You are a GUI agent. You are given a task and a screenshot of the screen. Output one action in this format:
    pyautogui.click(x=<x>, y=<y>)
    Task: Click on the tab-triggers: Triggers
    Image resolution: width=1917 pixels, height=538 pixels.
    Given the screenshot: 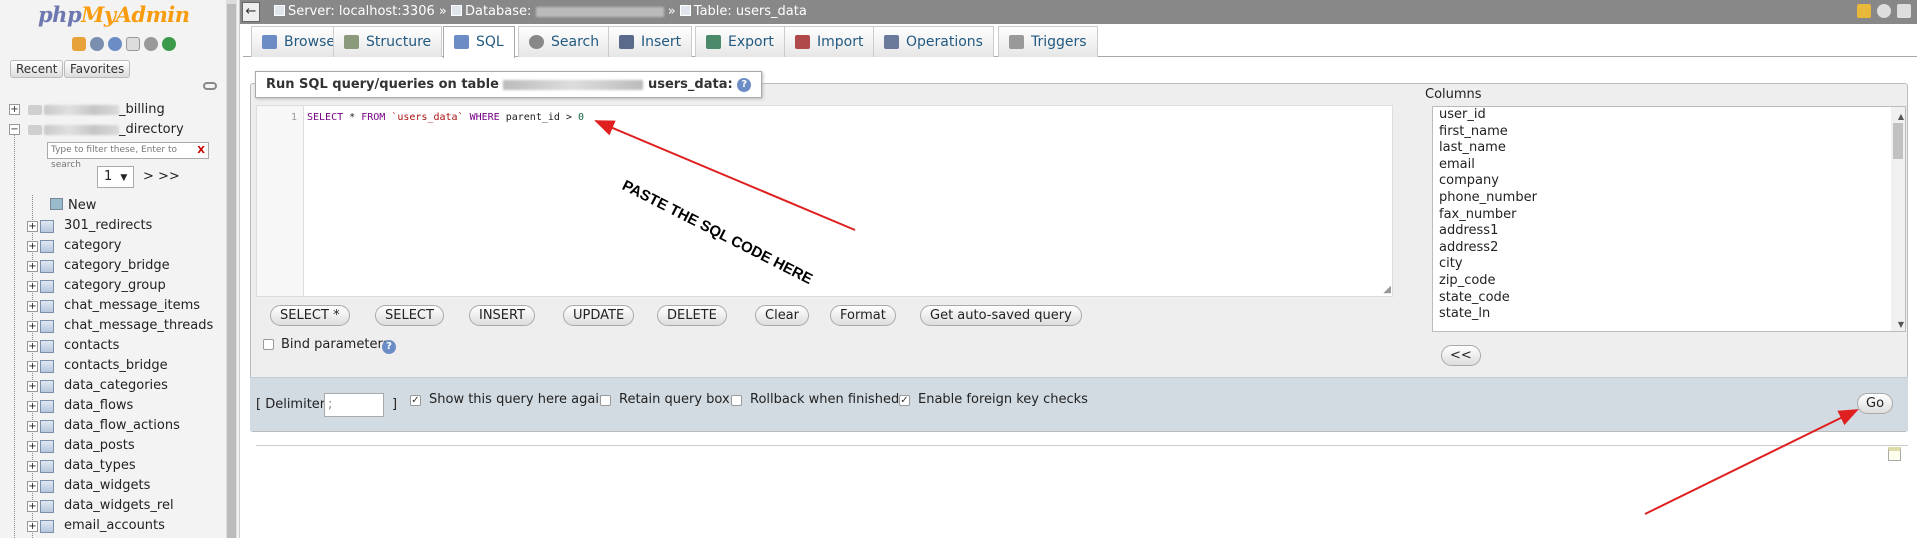 What is the action you would take?
    pyautogui.click(x=1048, y=41)
    